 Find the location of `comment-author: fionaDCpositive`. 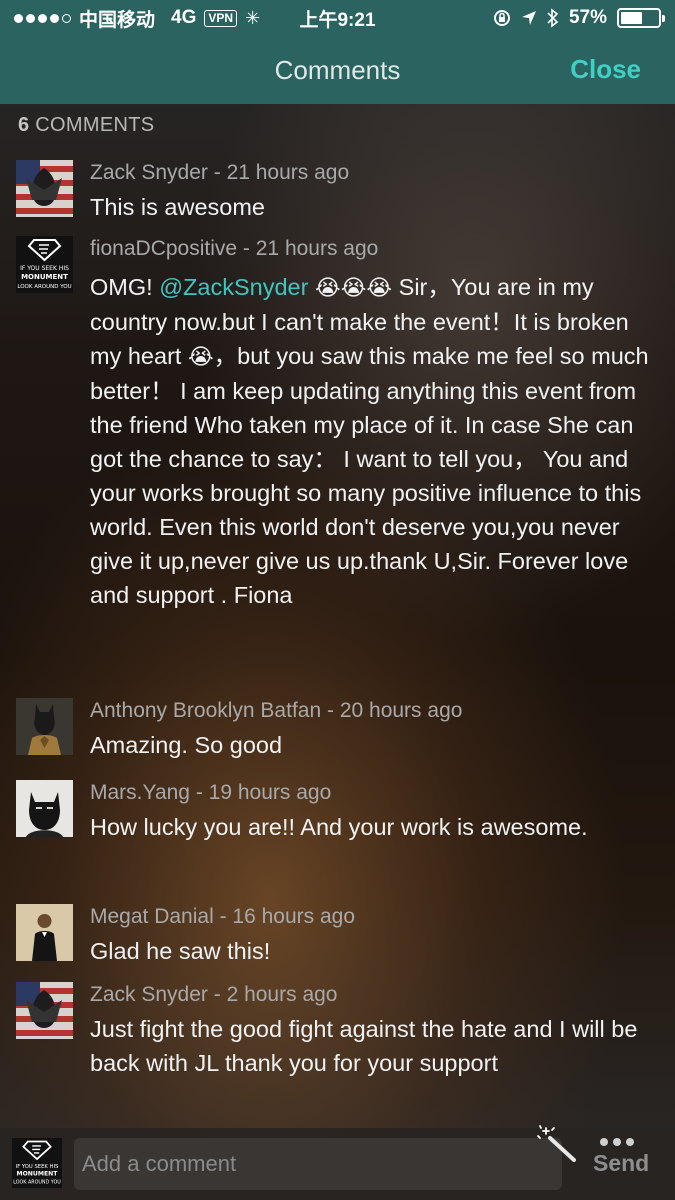

comment-author: fionaDCpositive is located at coordinates (163, 248).